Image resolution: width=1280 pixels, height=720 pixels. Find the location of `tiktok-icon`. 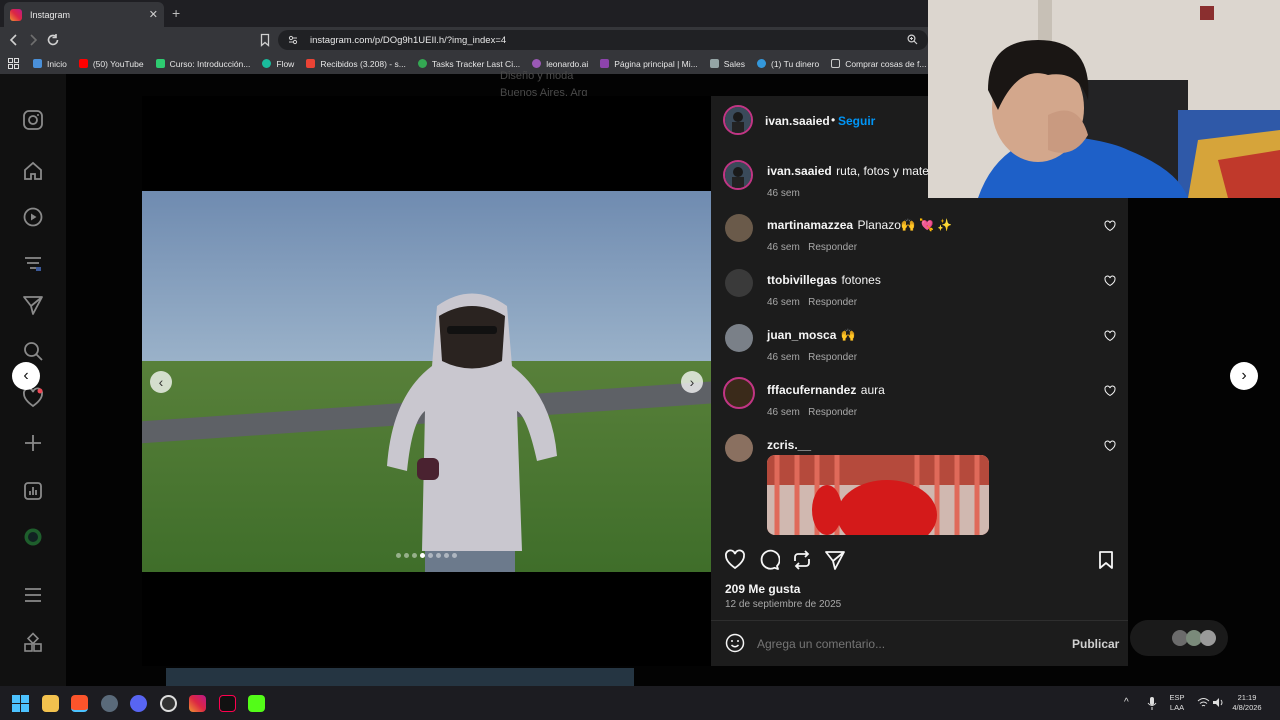

tiktok-icon is located at coordinates (227, 703).